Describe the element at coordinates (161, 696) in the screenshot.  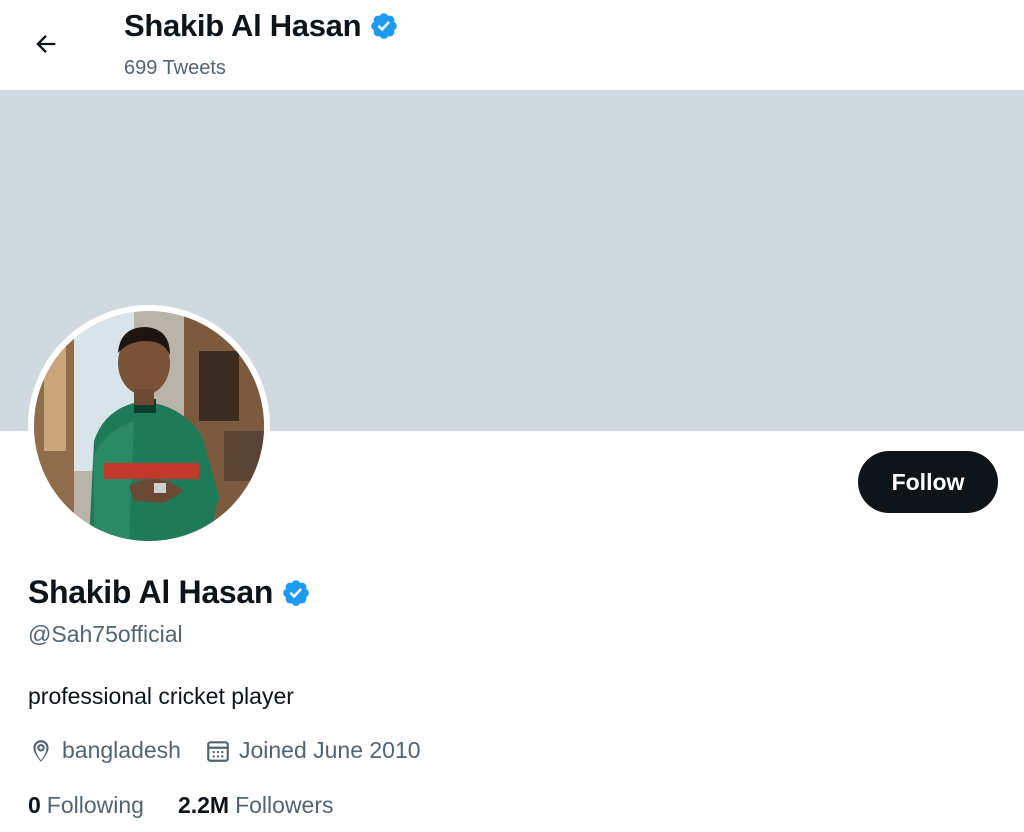
I see `profile-bio: professional cricket player` at that location.